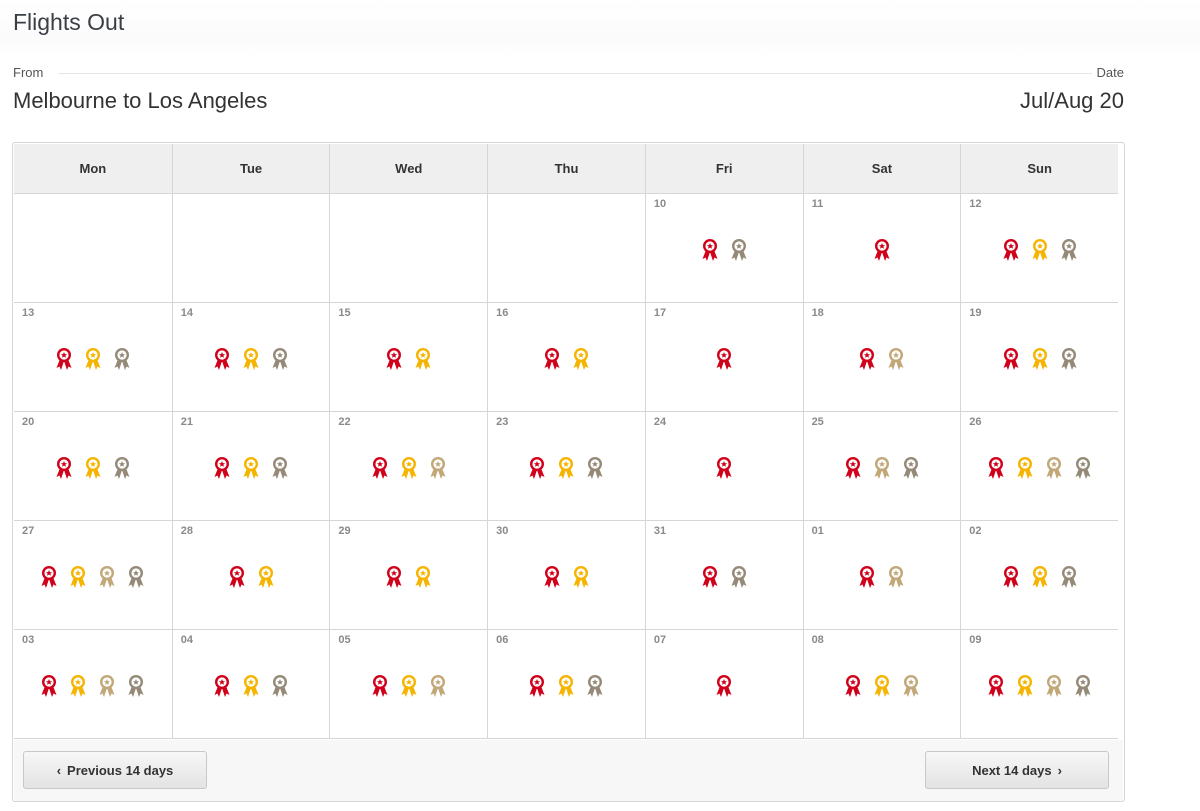 The width and height of the screenshot is (1200, 811). I want to click on day-cell: 03, so click(93, 684).